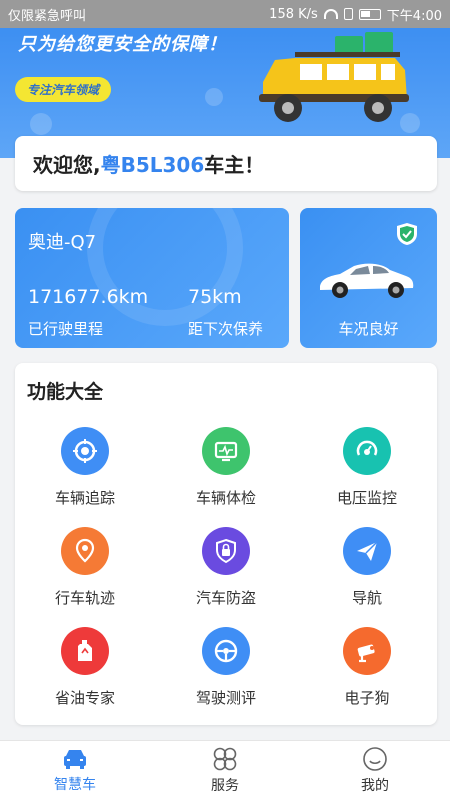  Describe the element at coordinates (234, 165) in the screenshot. I see `welcome-suffix: 车主！` at that location.